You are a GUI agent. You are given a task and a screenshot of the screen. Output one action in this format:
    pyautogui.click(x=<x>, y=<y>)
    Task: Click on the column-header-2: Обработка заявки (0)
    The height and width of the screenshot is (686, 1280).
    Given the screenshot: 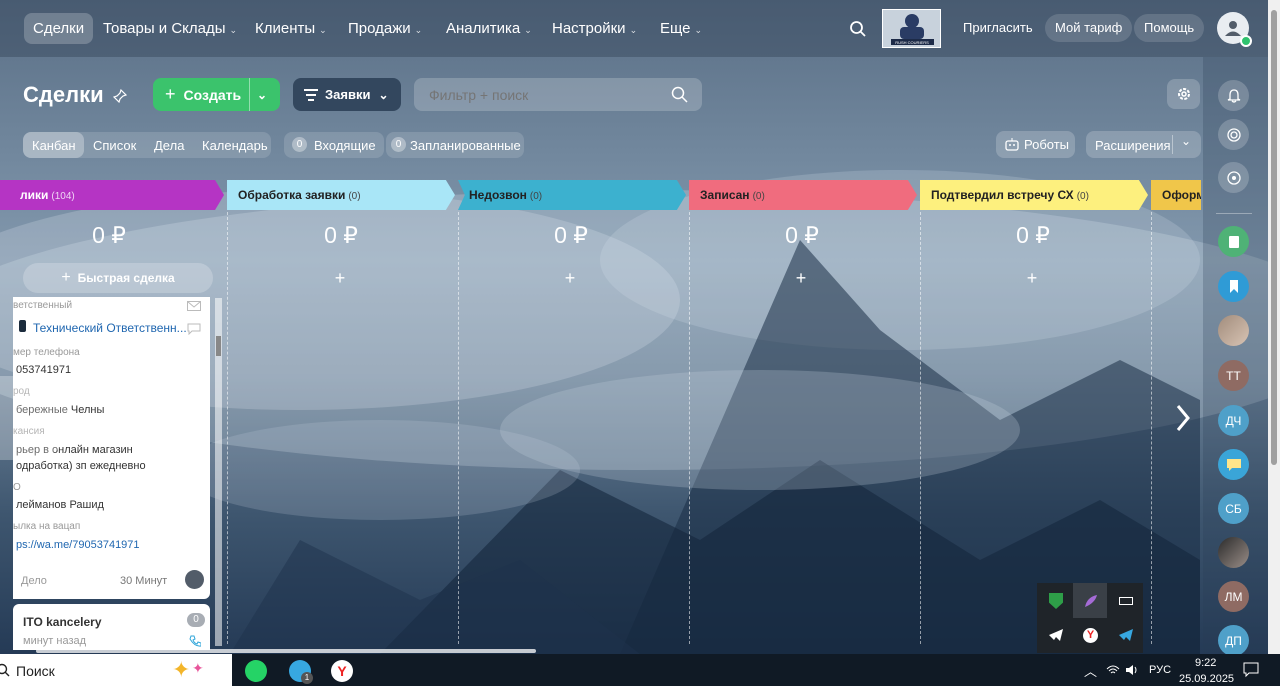 What is the action you would take?
    pyautogui.click(x=341, y=195)
    